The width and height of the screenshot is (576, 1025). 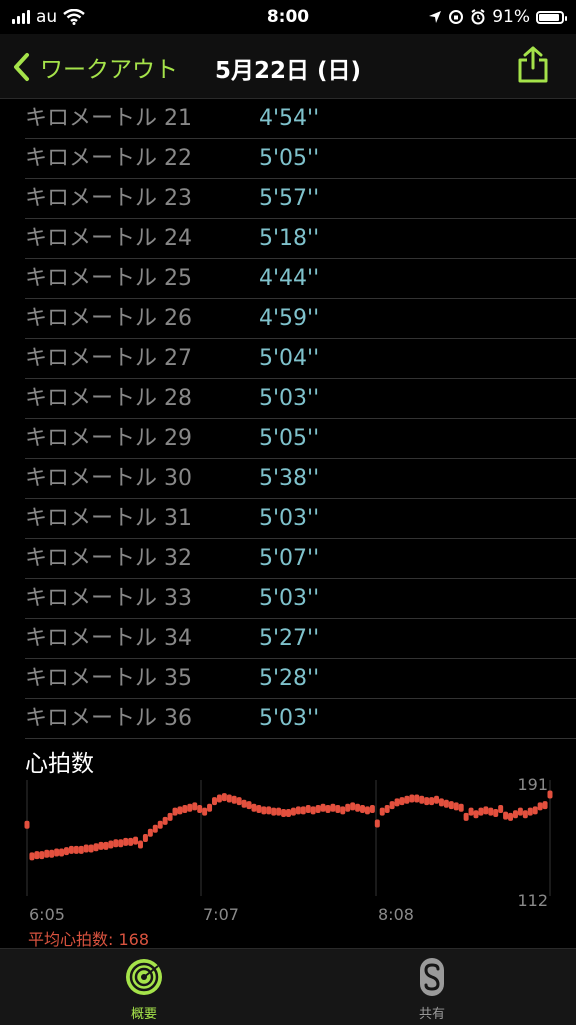 I want to click on split-label: キロメートル 22, so click(x=108, y=158).